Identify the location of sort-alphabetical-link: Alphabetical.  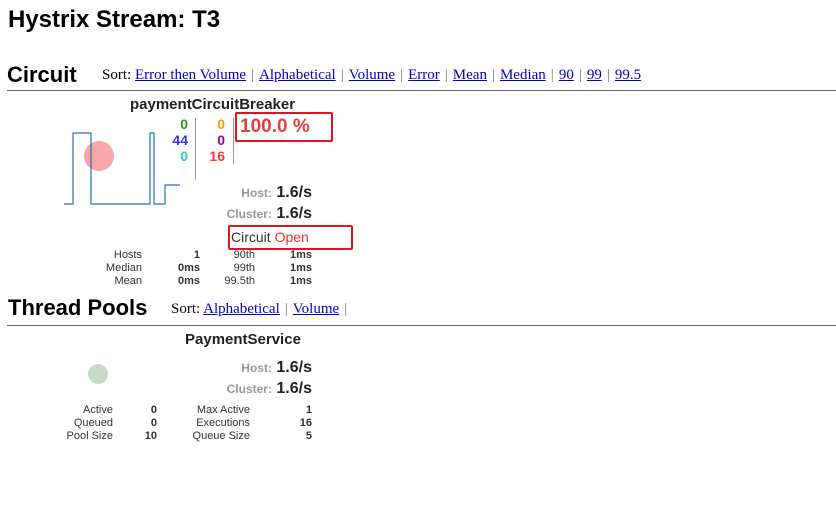
(297, 75).